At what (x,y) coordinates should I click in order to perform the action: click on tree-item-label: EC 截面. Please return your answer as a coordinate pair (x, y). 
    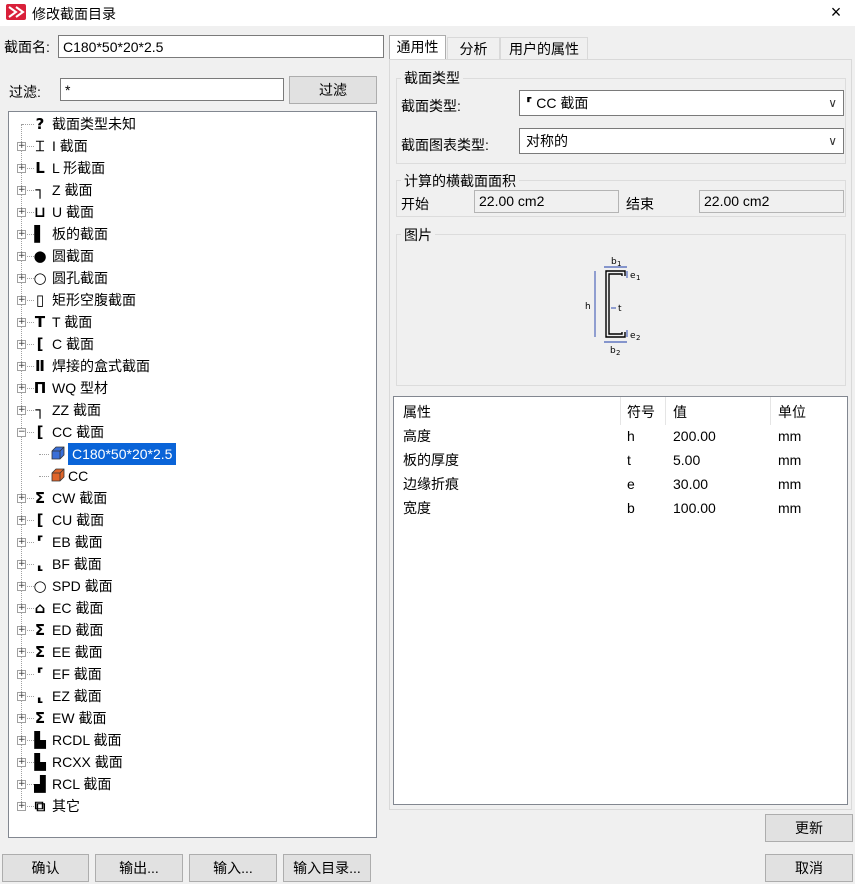
    Looking at the image, I should click on (77, 608).